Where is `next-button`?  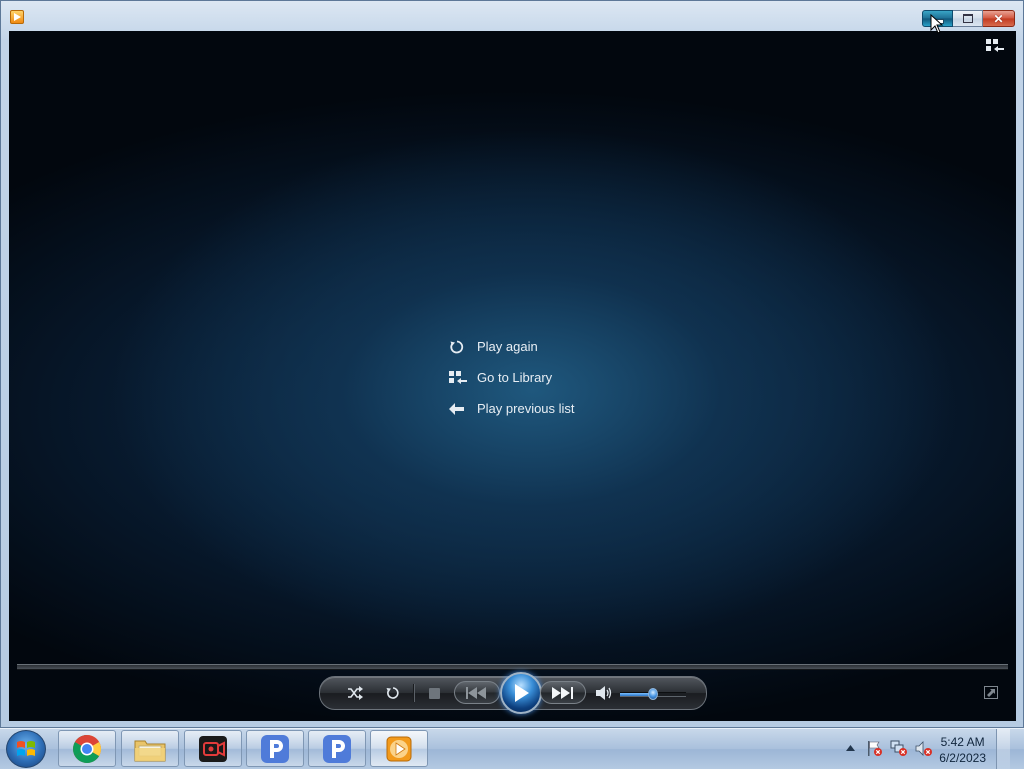
next-button is located at coordinates (563, 692).